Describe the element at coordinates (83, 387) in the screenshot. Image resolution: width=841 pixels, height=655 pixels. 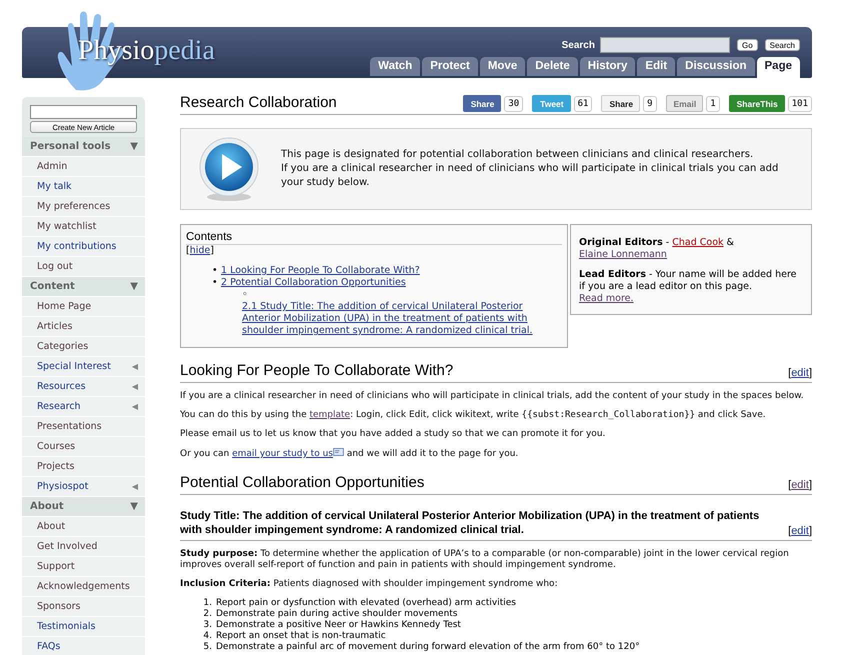
I see `sidebar-item: Resources ◀` at that location.